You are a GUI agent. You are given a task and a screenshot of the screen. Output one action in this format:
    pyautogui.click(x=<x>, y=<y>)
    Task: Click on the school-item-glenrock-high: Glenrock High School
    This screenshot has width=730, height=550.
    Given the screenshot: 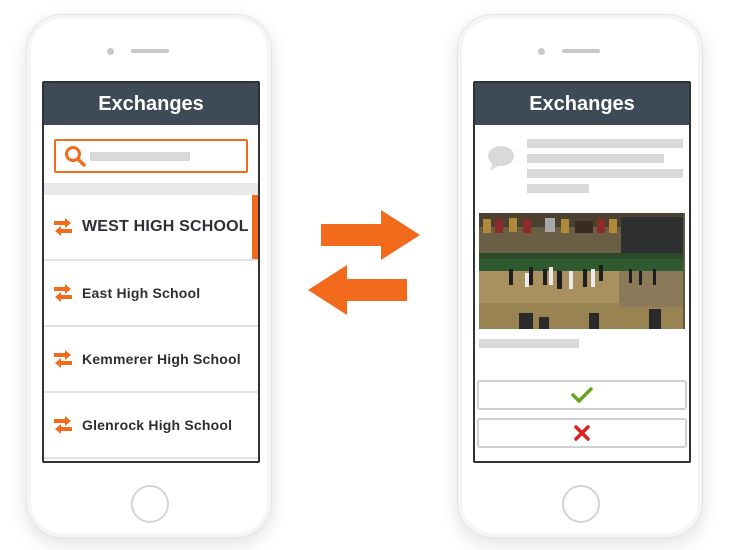 What is the action you would take?
    pyautogui.click(x=151, y=426)
    